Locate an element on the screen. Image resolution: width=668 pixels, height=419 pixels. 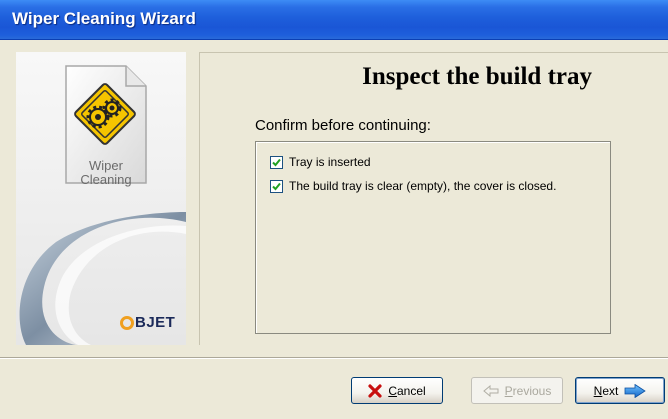
tray-inserted-label: Tray is inserted is located at coordinates (330, 162).